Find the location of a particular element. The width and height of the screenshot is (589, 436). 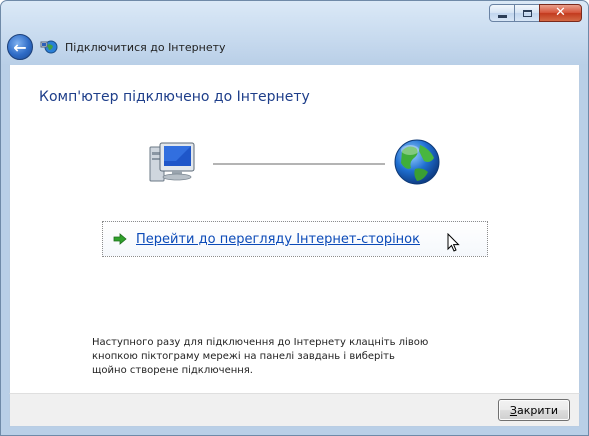

close-button-accelerator: З is located at coordinates (513, 410).